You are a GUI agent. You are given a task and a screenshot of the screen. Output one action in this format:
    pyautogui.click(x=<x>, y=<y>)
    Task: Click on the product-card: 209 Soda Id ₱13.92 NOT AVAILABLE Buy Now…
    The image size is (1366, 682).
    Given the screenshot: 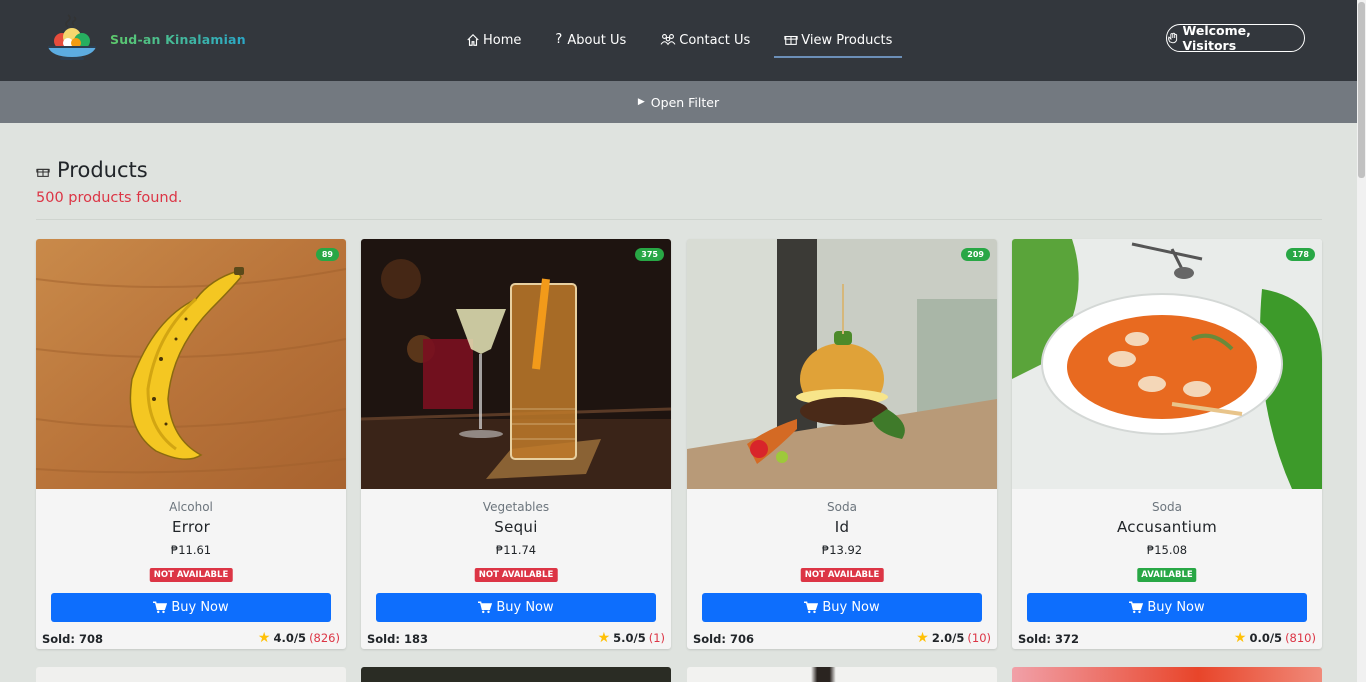 What is the action you would take?
    pyautogui.click(x=842, y=444)
    